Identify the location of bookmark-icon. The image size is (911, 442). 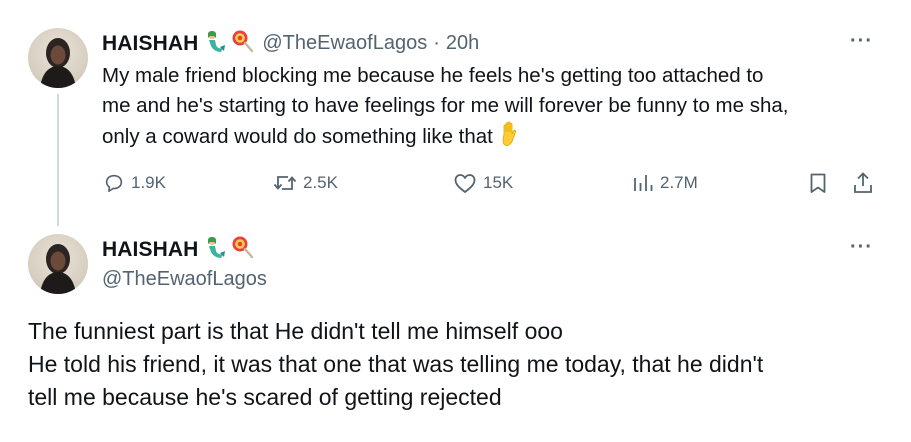
(818, 183).